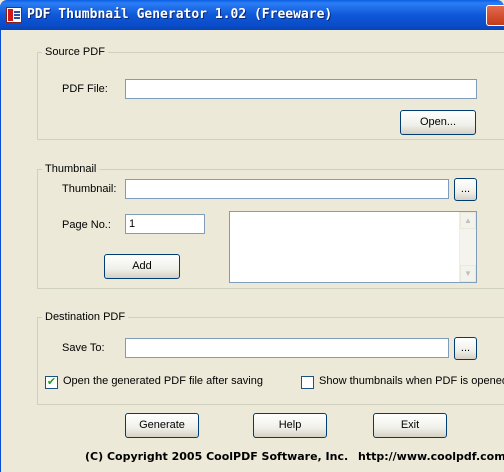 The height and width of the screenshot is (472, 504). I want to click on save-to-label: Save To:, so click(83, 348).